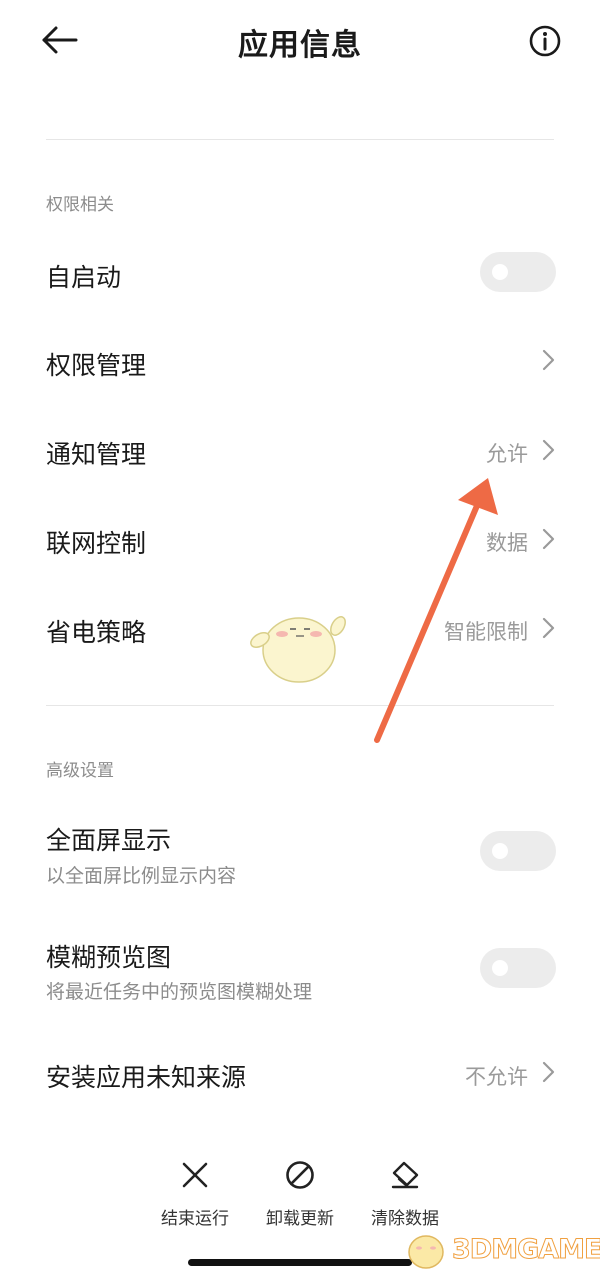  What do you see at coordinates (298, 649) in the screenshot?
I see `mascot-sticker` at bounding box center [298, 649].